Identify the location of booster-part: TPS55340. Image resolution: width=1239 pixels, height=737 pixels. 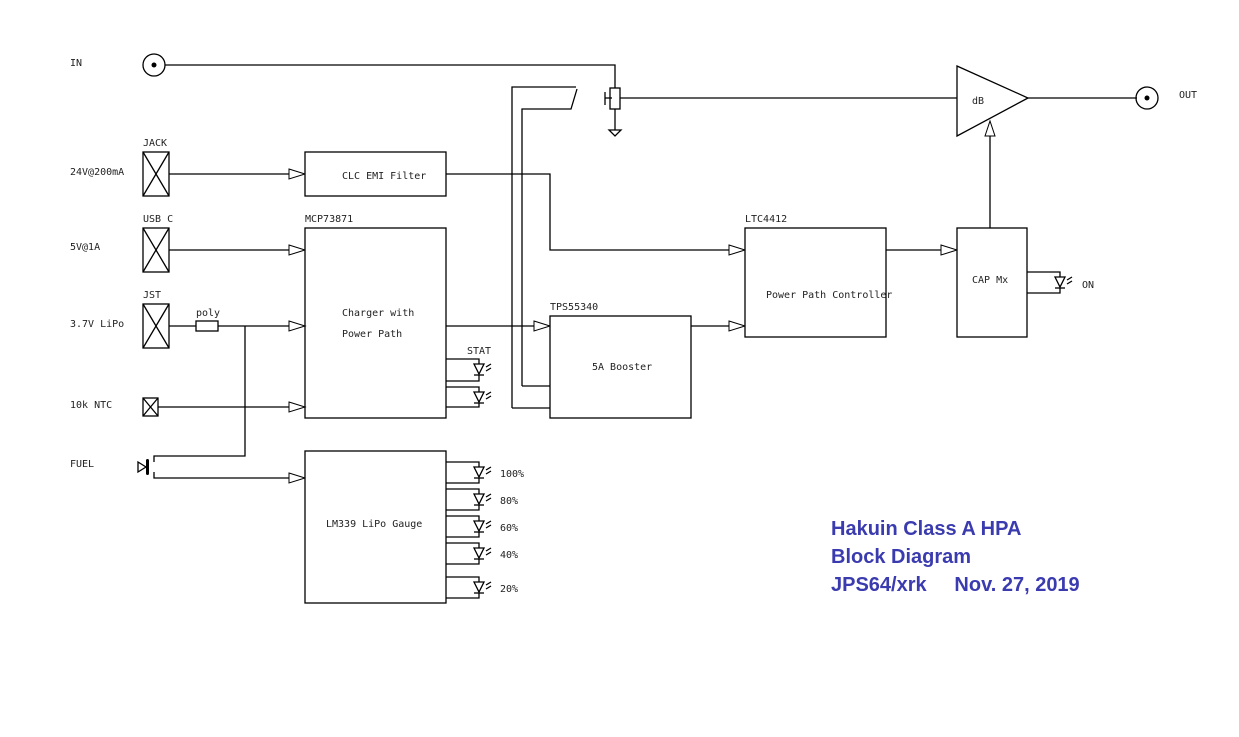
(574, 307).